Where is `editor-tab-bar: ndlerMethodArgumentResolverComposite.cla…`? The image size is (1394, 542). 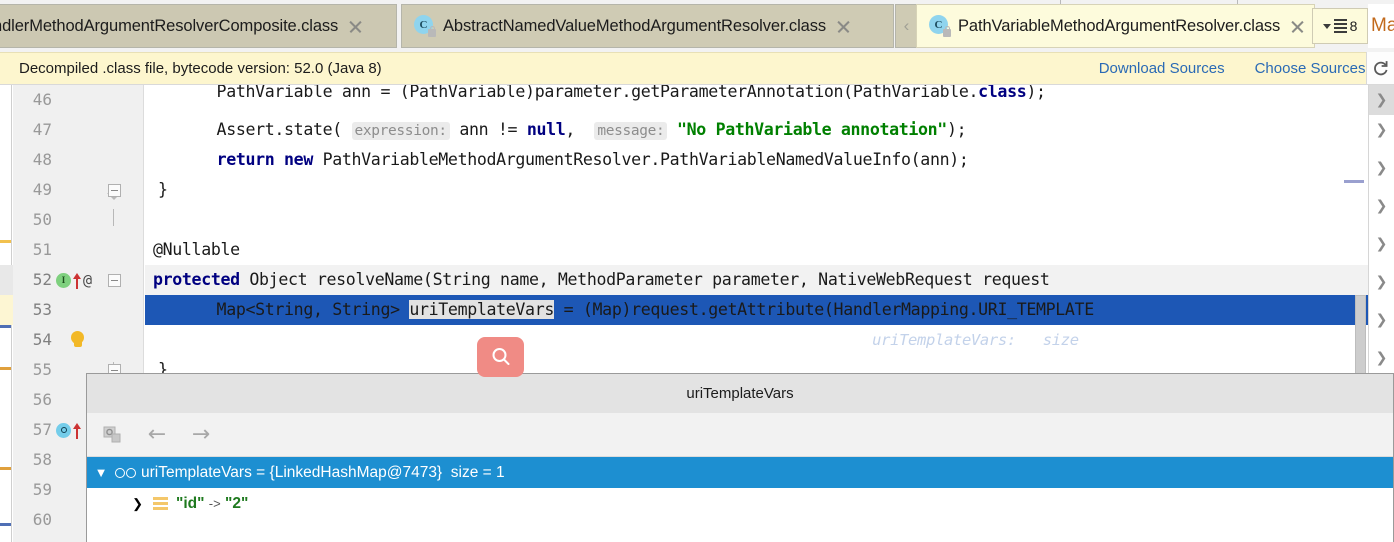
editor-tab-bar: ndlerMethodArgumentResolverComposite.cla… is located at coordinates (697, 26).